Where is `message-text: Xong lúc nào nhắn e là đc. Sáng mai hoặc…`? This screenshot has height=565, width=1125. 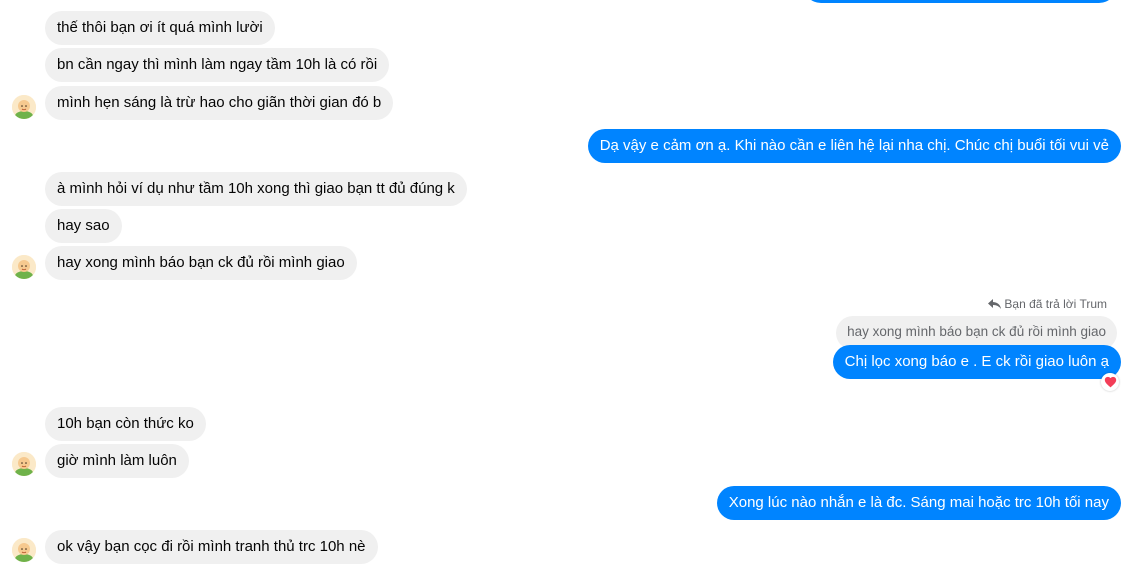 message-text: Xong lúc nào nhắn e là đc. Sáng mai hoặc… is located at coordinates (918, 502).